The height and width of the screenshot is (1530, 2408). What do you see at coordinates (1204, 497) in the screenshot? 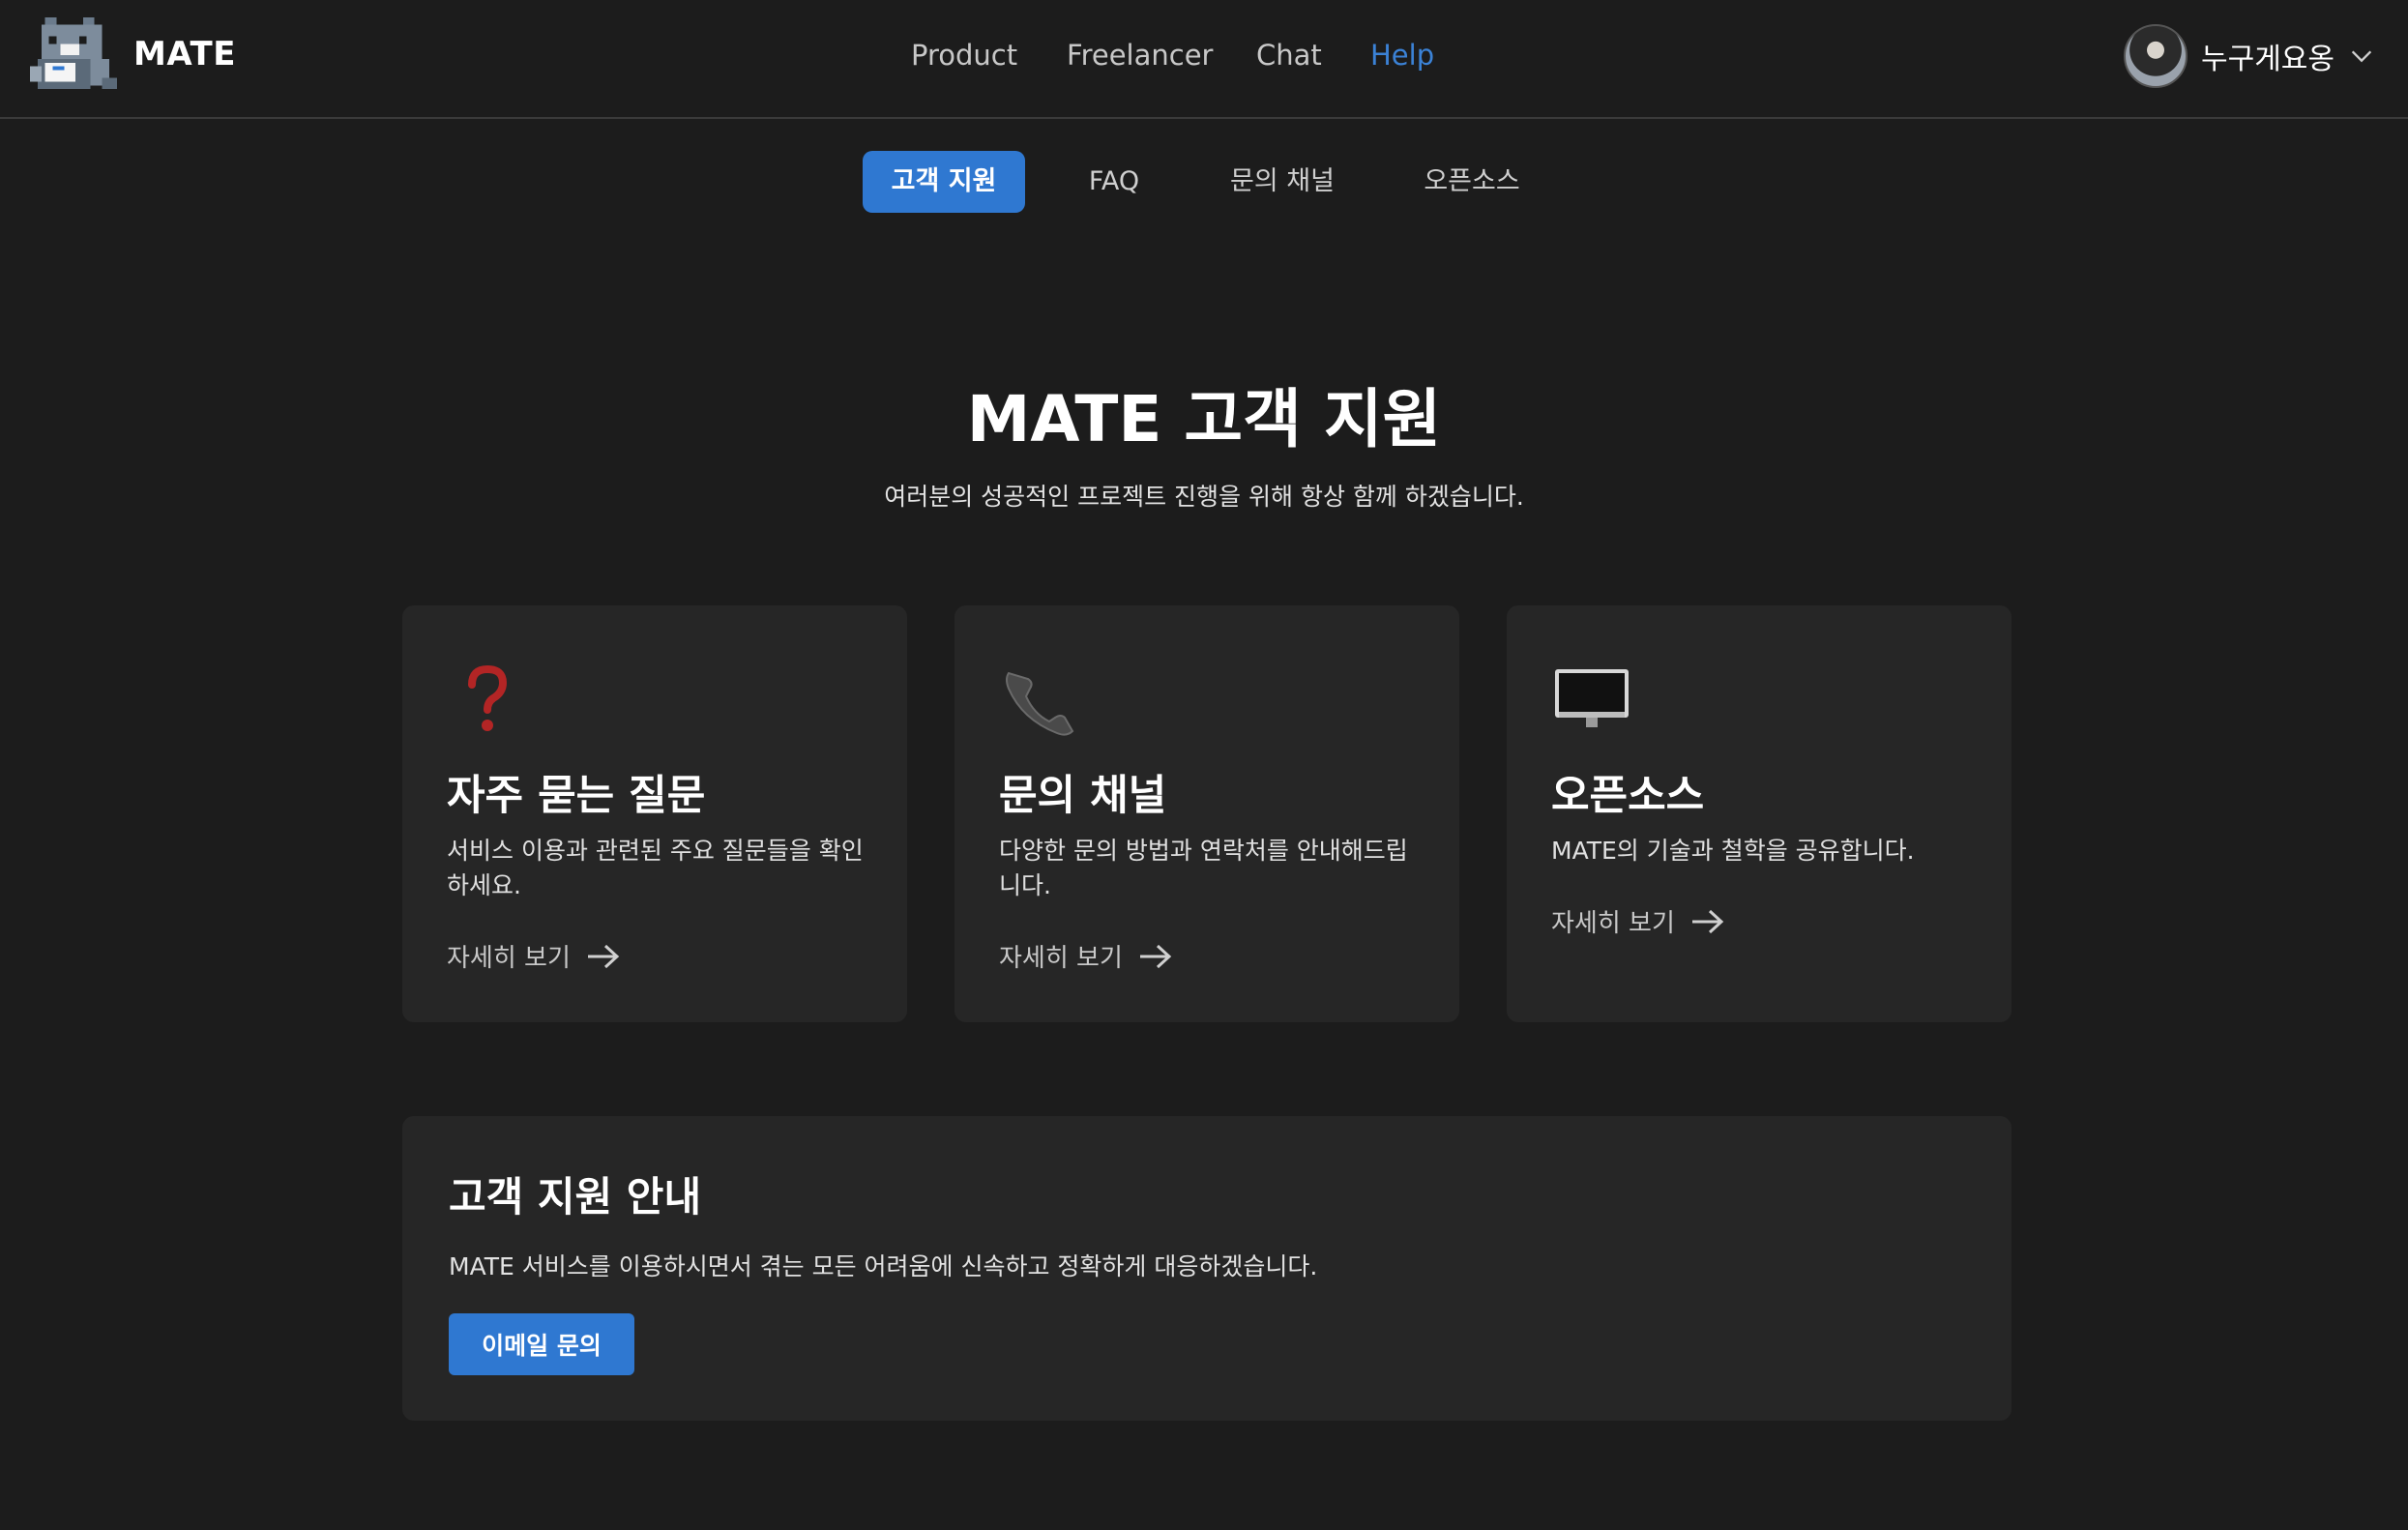
I see `page-subtitle: 여러분의 성공적인 프로젝트 진행을 위해 항상 함께 하겠습니다.` at bounding box center [1204, 497].